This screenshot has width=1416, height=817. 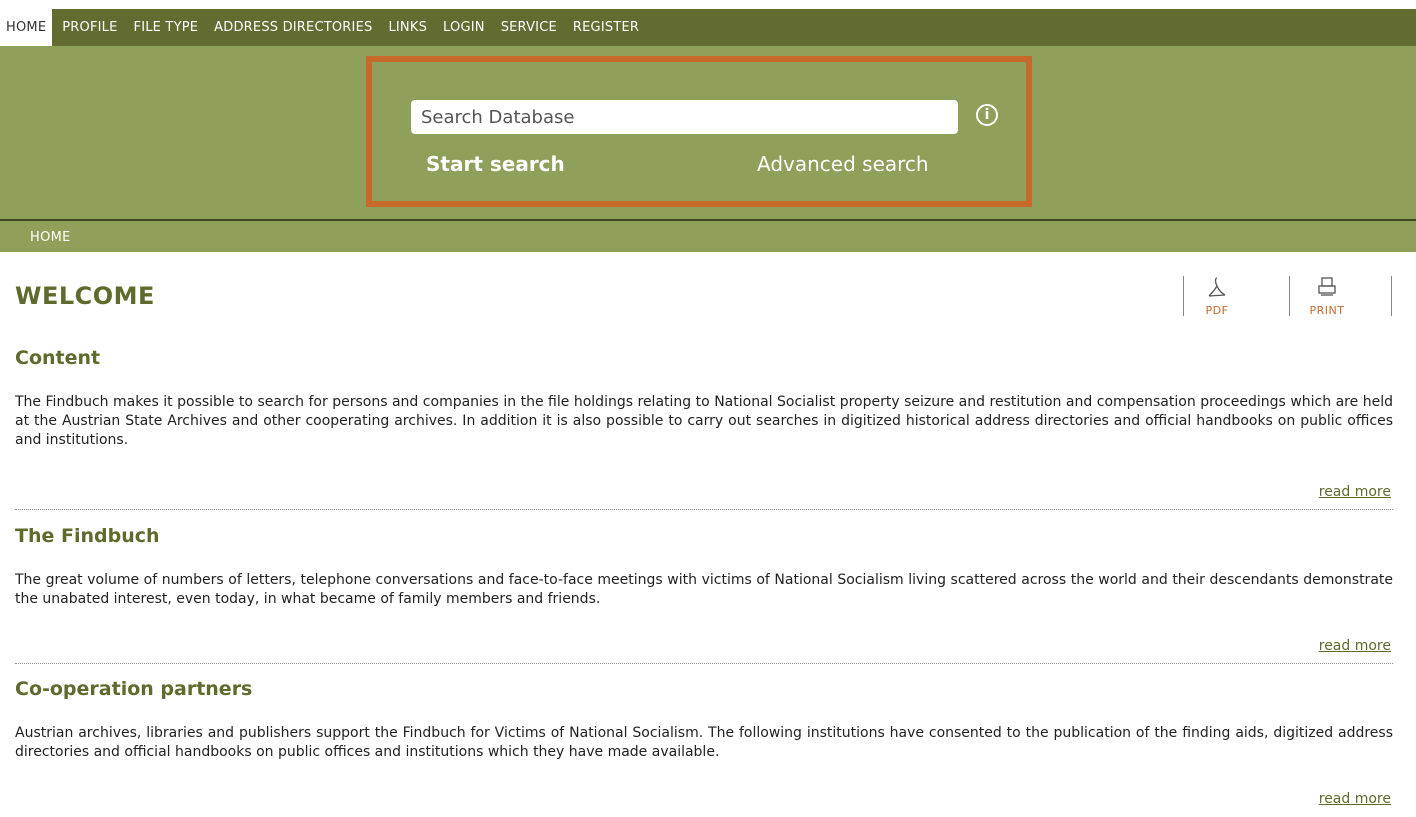 What do you see at coordinates (684, 117) in the screenshot?
I see `search-input` at bounding box center [684, 117].